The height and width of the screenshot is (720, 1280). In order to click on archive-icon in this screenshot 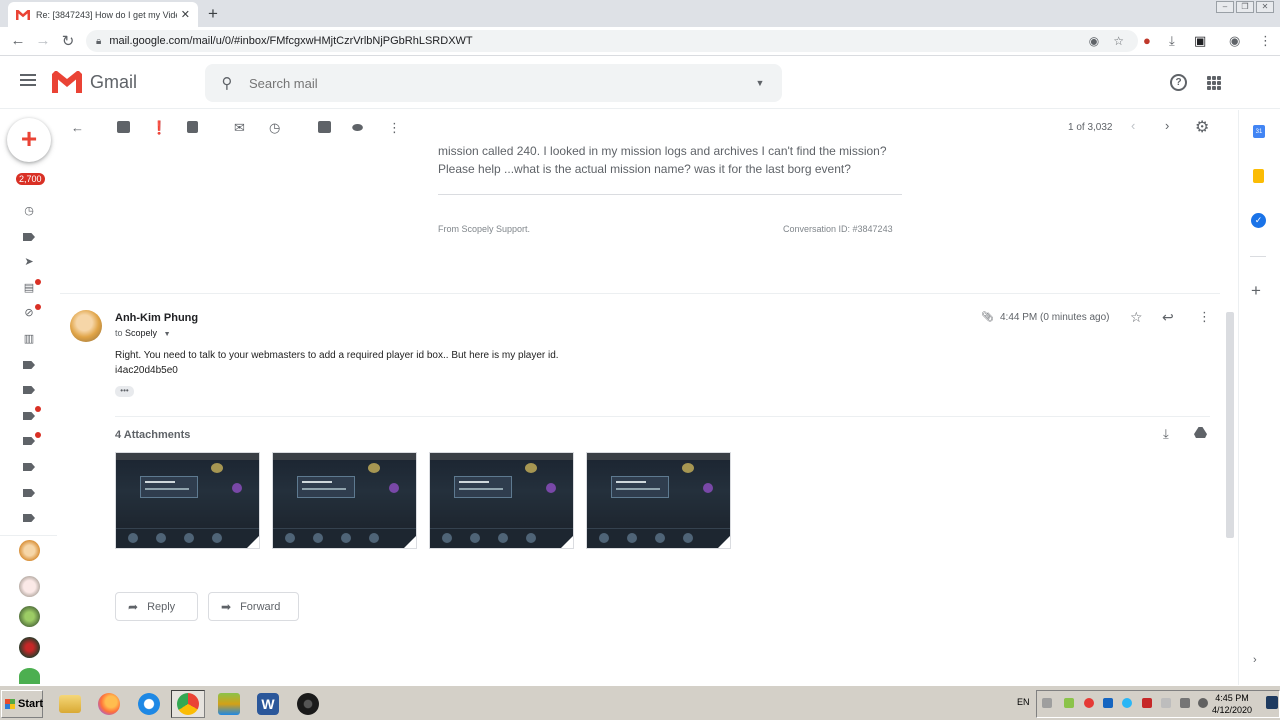, I will do `click(123, 127)`.